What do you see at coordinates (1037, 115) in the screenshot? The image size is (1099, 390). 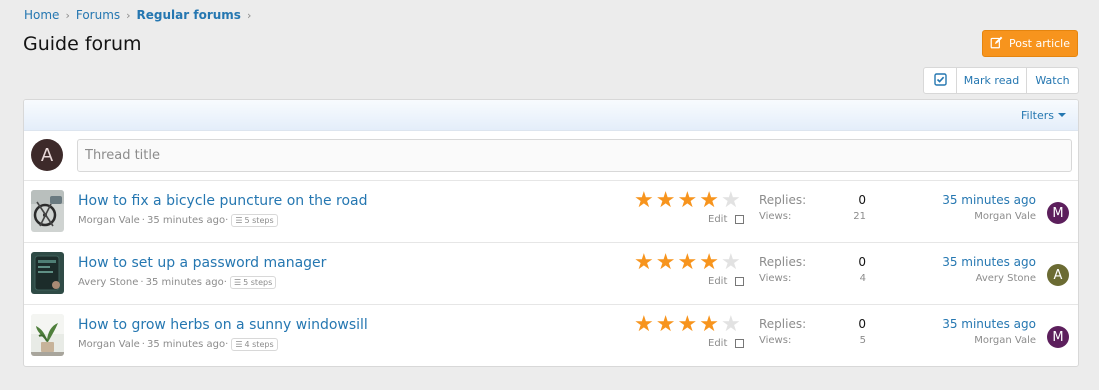 I see `filters-label: Filters` at bounding box center [1037, 115].